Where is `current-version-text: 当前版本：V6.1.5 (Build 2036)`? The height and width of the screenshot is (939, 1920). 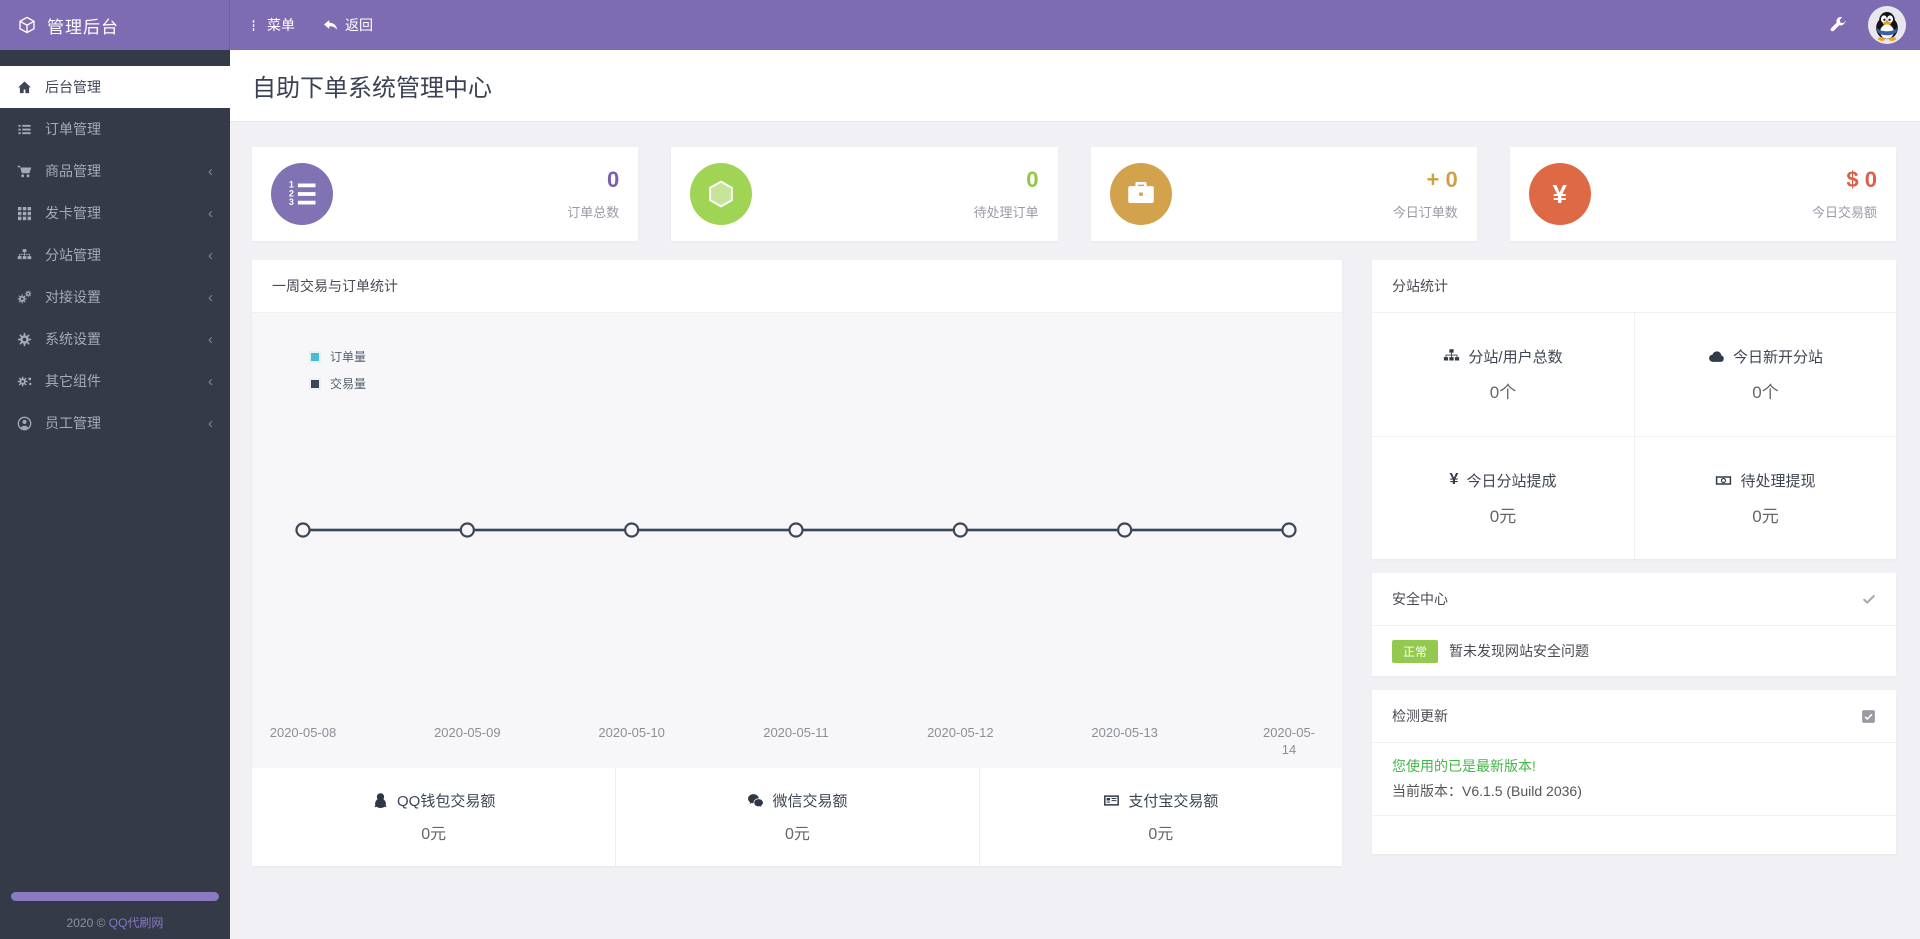
current-version-text: 当前版本：V6.1.5 (Build 2036) is located at coordinates (1487, 791).